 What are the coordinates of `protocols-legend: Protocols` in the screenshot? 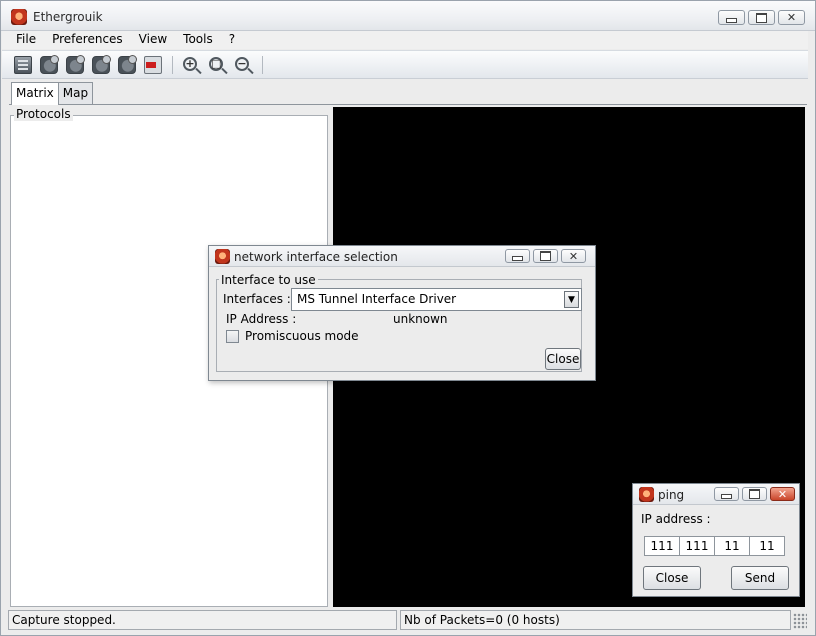 It's located at (43, 114).